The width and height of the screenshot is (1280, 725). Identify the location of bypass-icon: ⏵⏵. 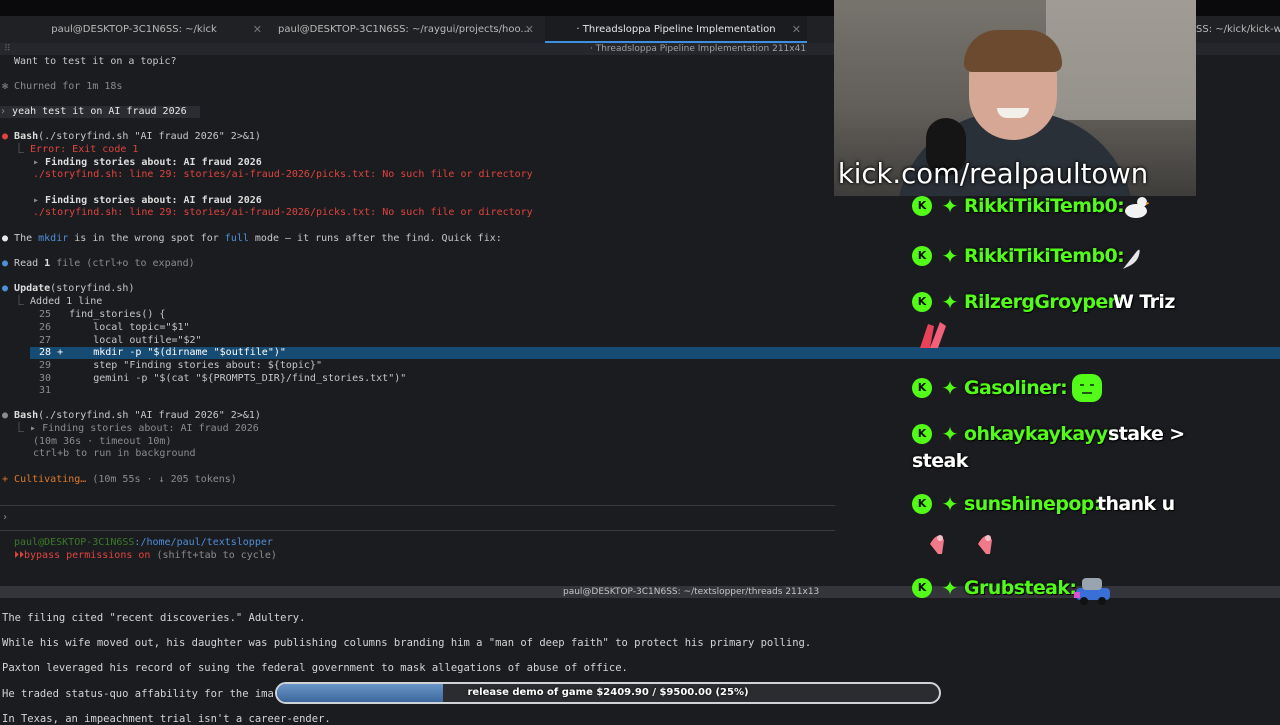
(19, 555).